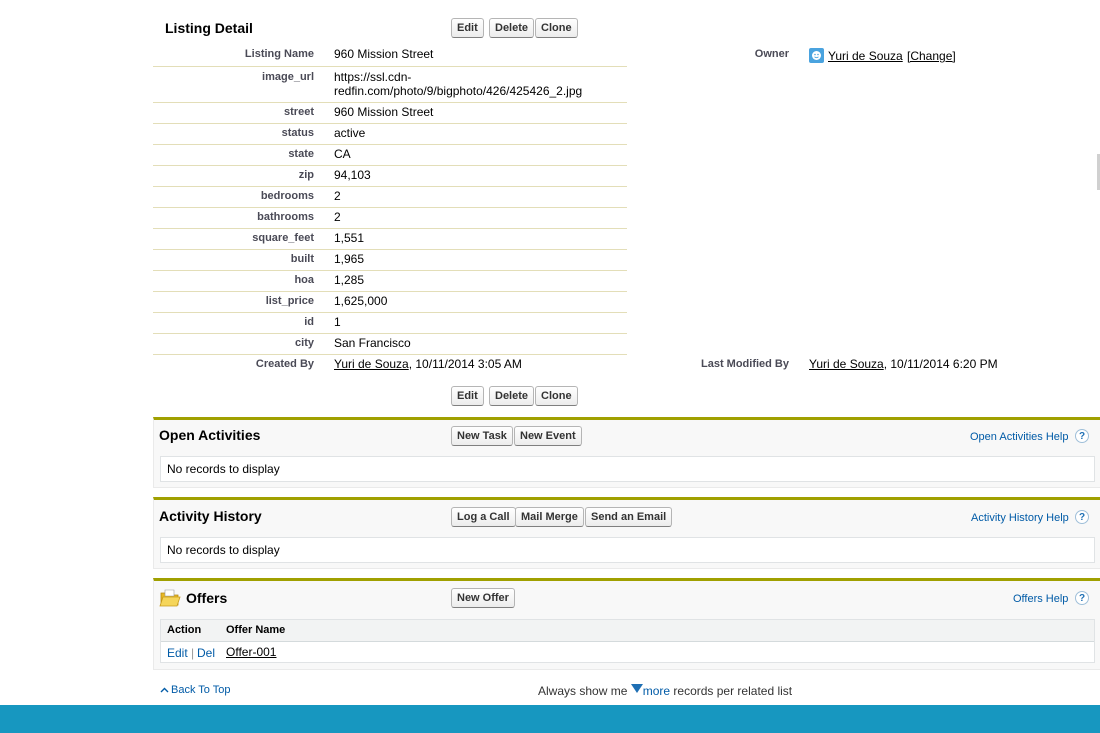 The height and width of the screenshot is (733, 1100). I want to click on last-modified-link: Yuri de Souza, so click(846, 364).